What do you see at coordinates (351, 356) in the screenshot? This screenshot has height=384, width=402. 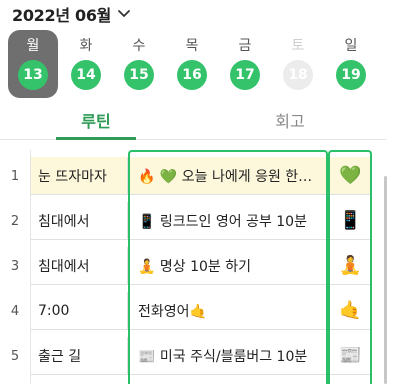 I see `emoji-cell: 📰` at bounding box center [351, 356].